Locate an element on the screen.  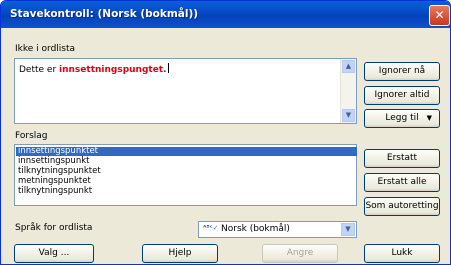
suggestion-item: tilknytningspunkt is located at coordinates (186, 191).